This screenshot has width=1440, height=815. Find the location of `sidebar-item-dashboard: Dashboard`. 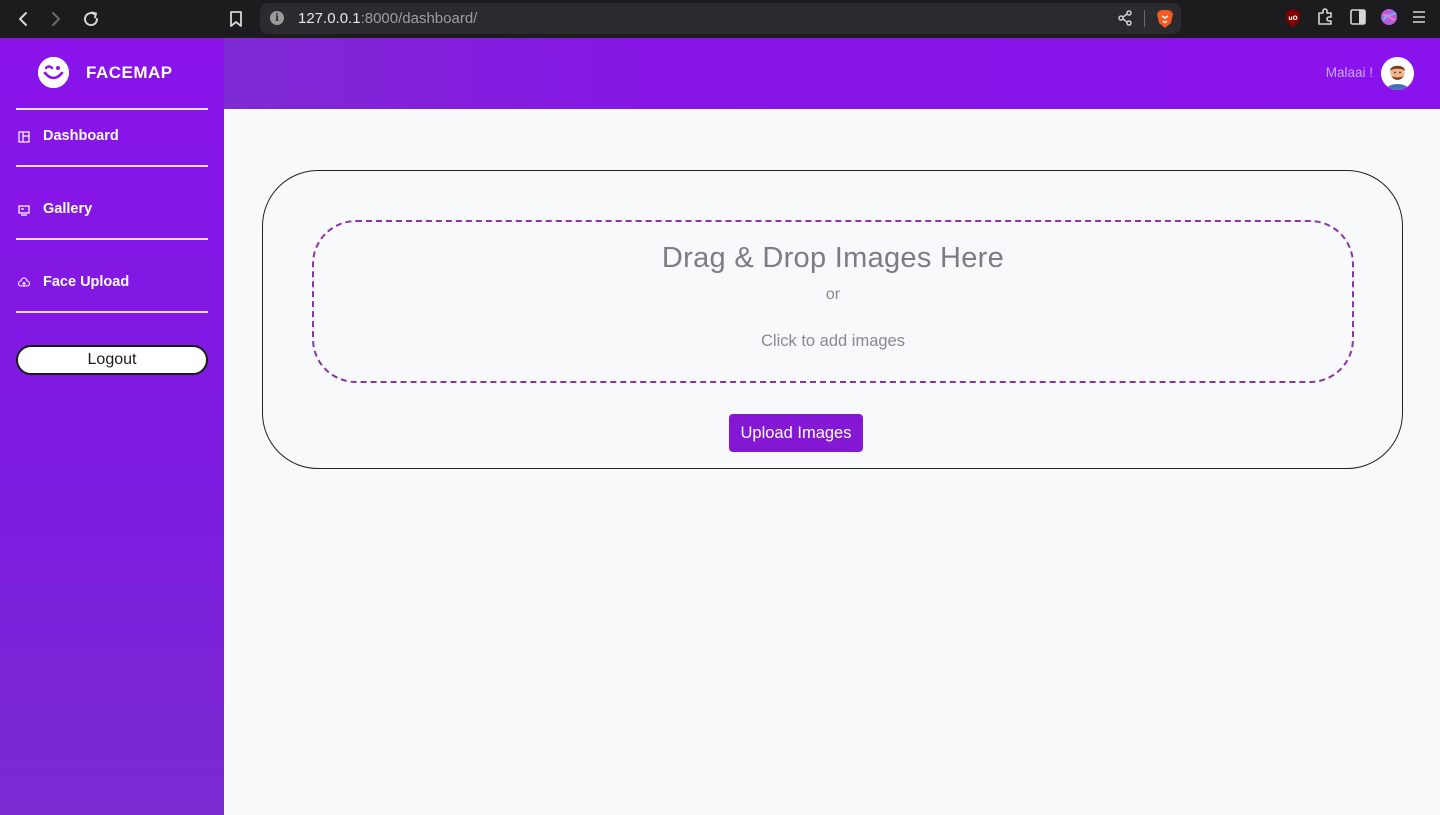

sidebar-item-dashboard: Dashboard is located at coordinates (112, 137).